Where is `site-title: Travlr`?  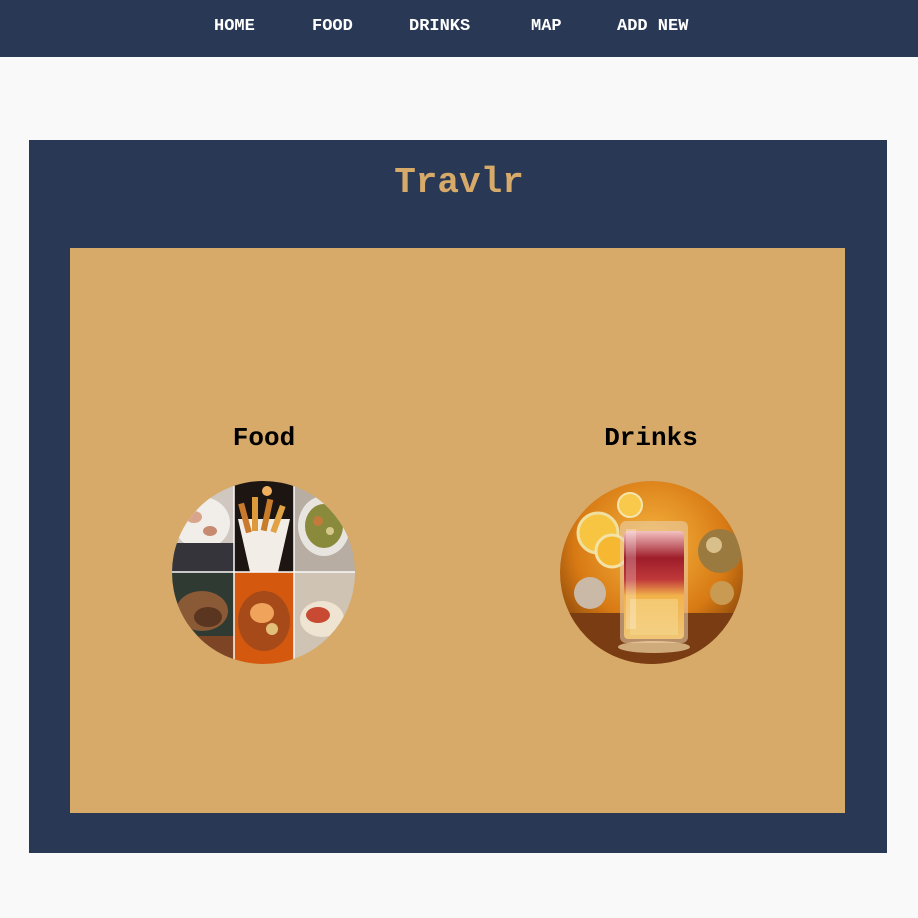 site-title: Travlr is located at coordinates (459, 182).